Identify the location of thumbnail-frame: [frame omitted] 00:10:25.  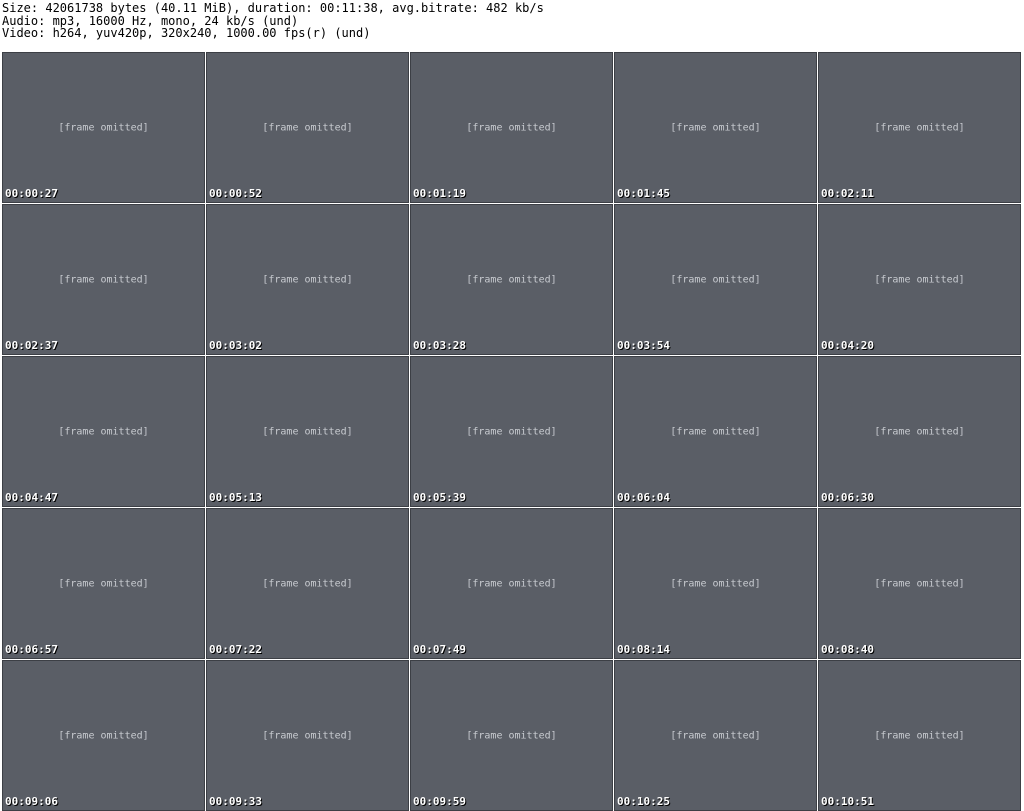
(715, 735).